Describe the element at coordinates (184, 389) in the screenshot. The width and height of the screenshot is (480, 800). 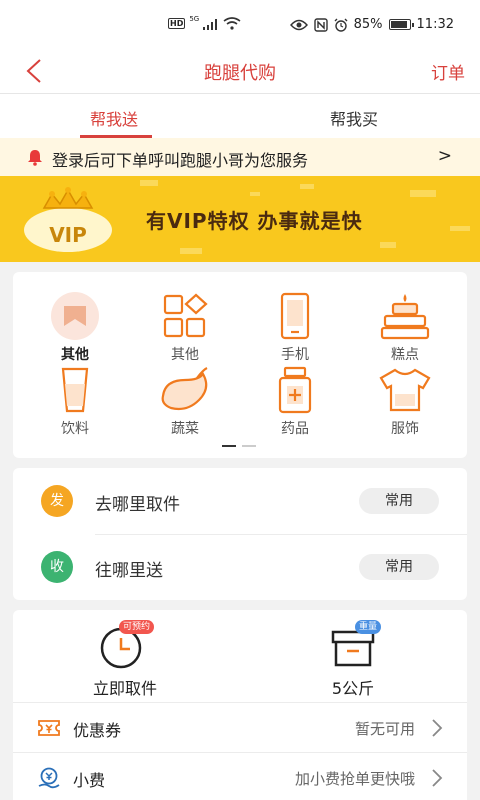
I see `eggplant-icon` at that location.